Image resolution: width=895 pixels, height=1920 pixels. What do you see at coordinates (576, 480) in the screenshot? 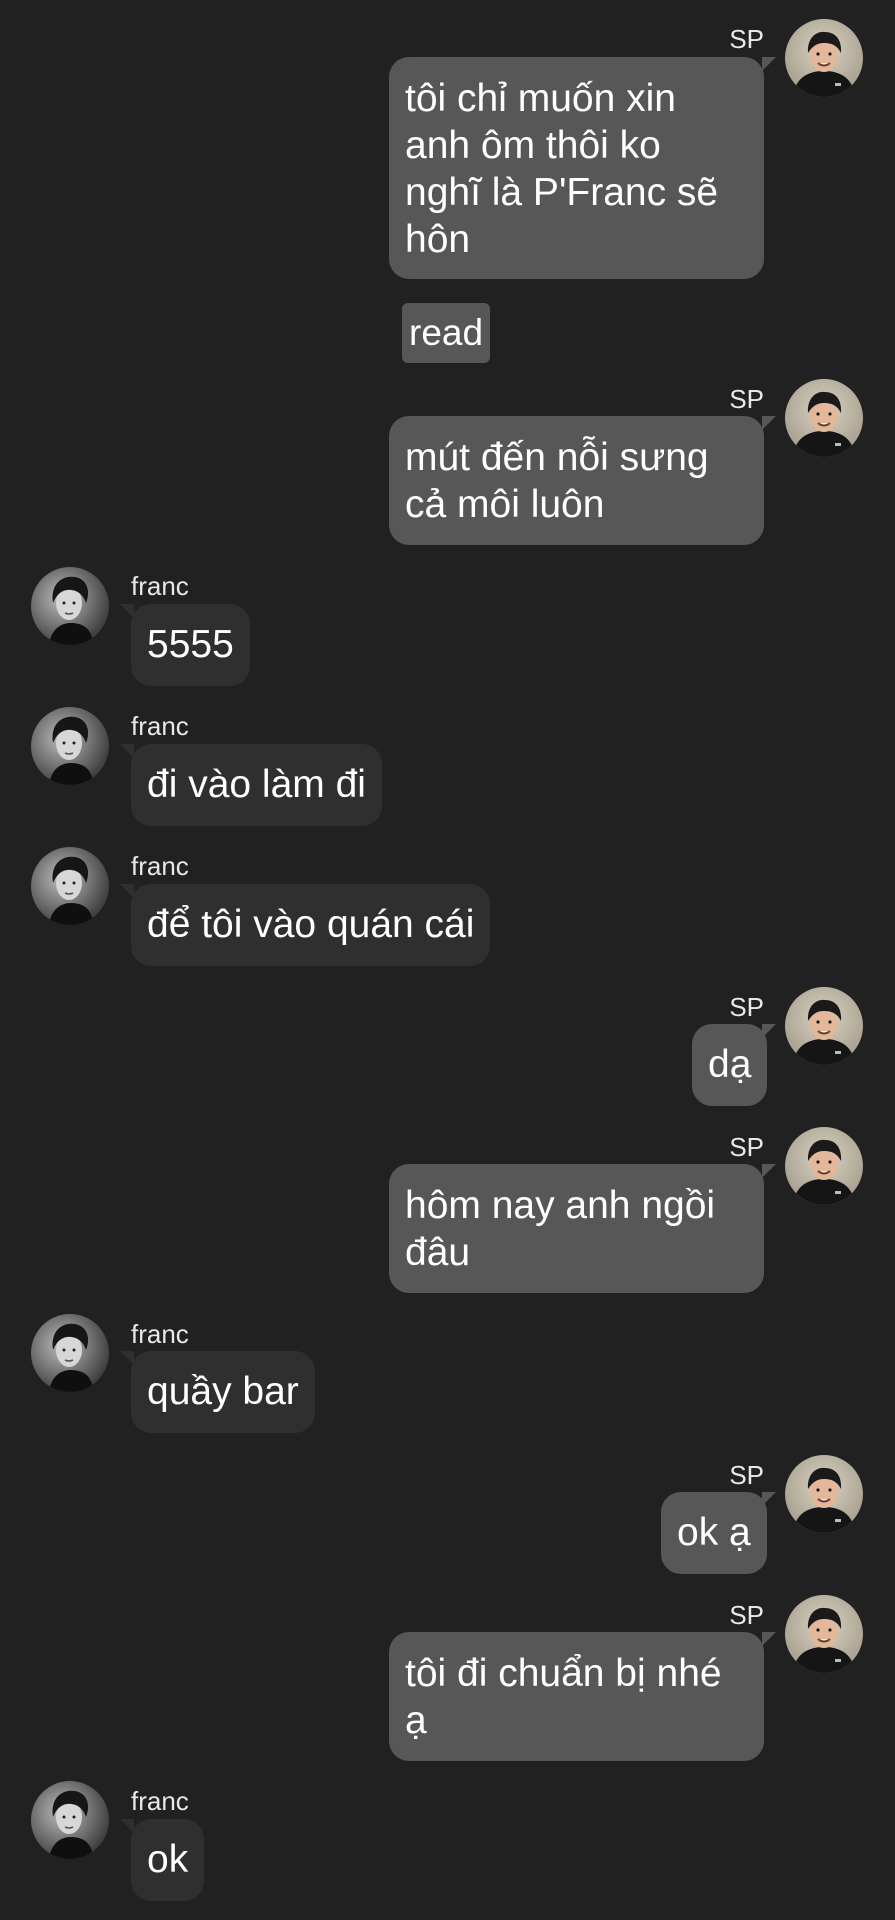
I see `message-bubble-outgoing: mút đến nỗi sưng cả môi luôn` at bounding box center [576, 480].